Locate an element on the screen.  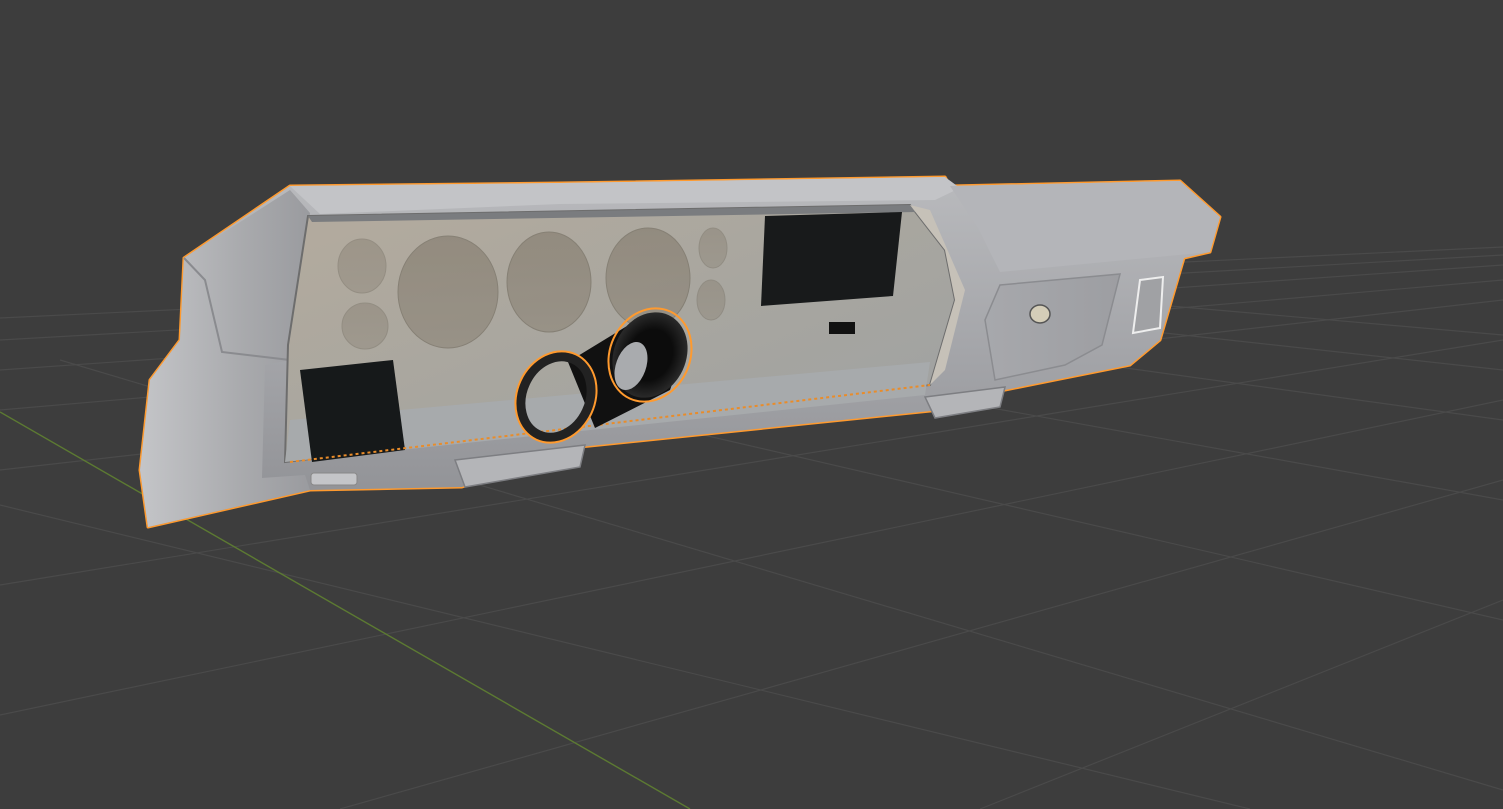
radio-opening is located at coordinates (831, 259).